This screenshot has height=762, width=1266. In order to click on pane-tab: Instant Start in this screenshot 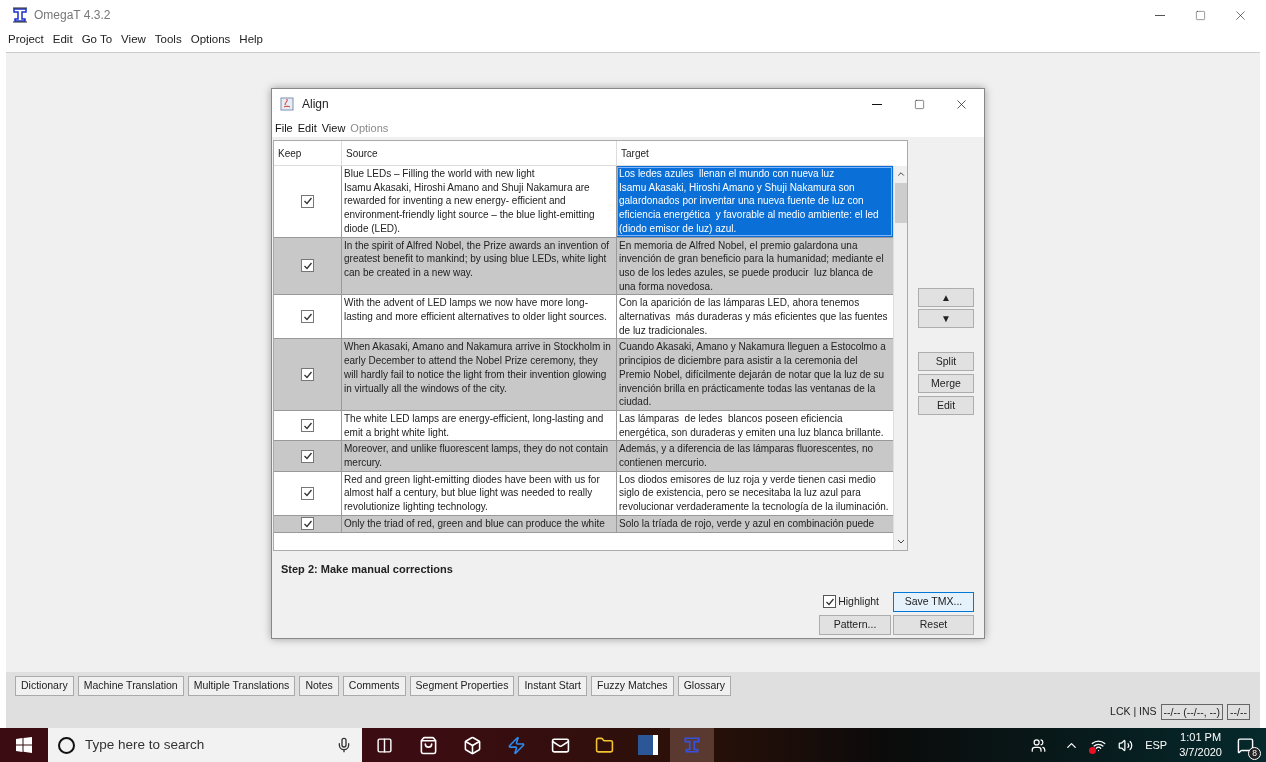, I will do `click(552, 686)`.